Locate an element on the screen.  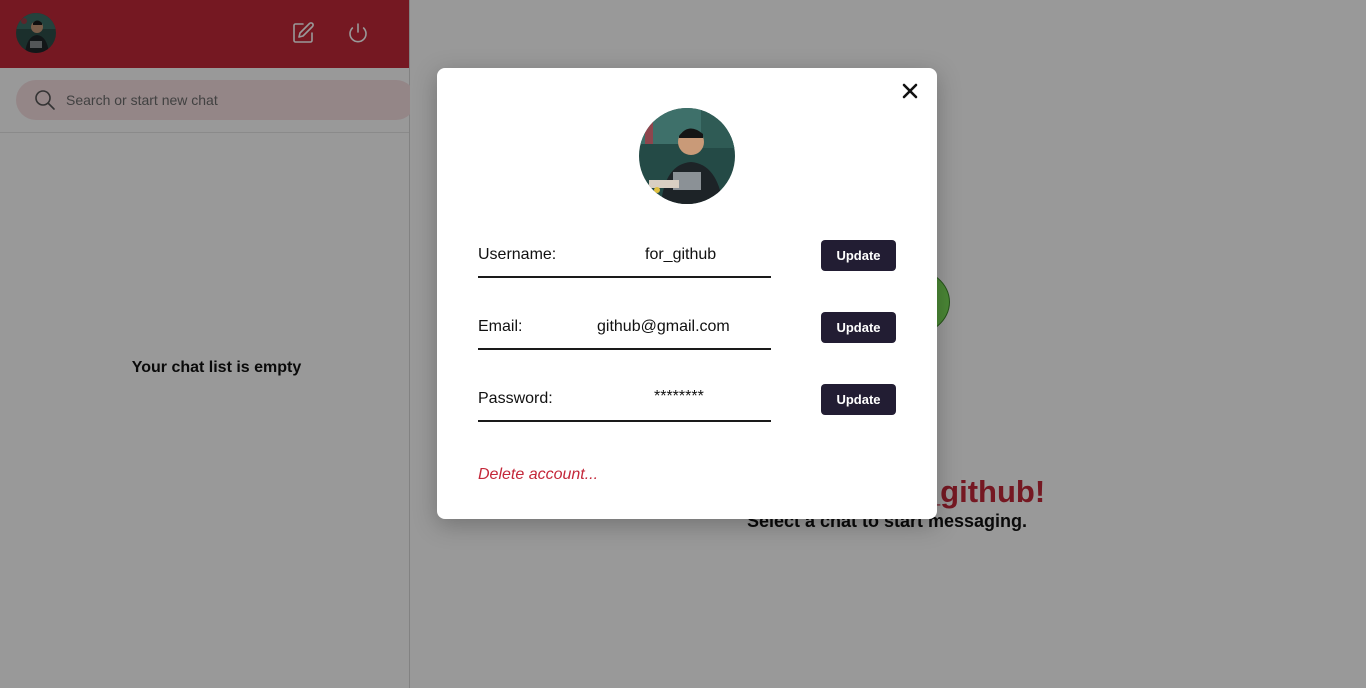
username-value: for_github is located at coordinates (680, 255).